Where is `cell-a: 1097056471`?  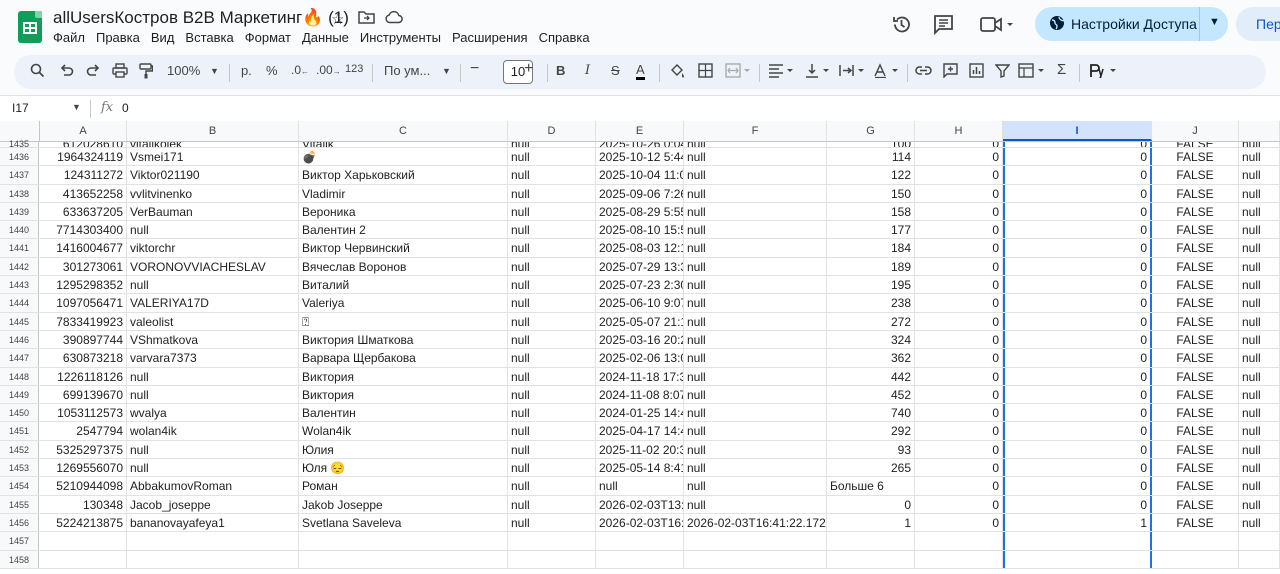 cell-a: 1097056471 is located at coordinates (83, 303).